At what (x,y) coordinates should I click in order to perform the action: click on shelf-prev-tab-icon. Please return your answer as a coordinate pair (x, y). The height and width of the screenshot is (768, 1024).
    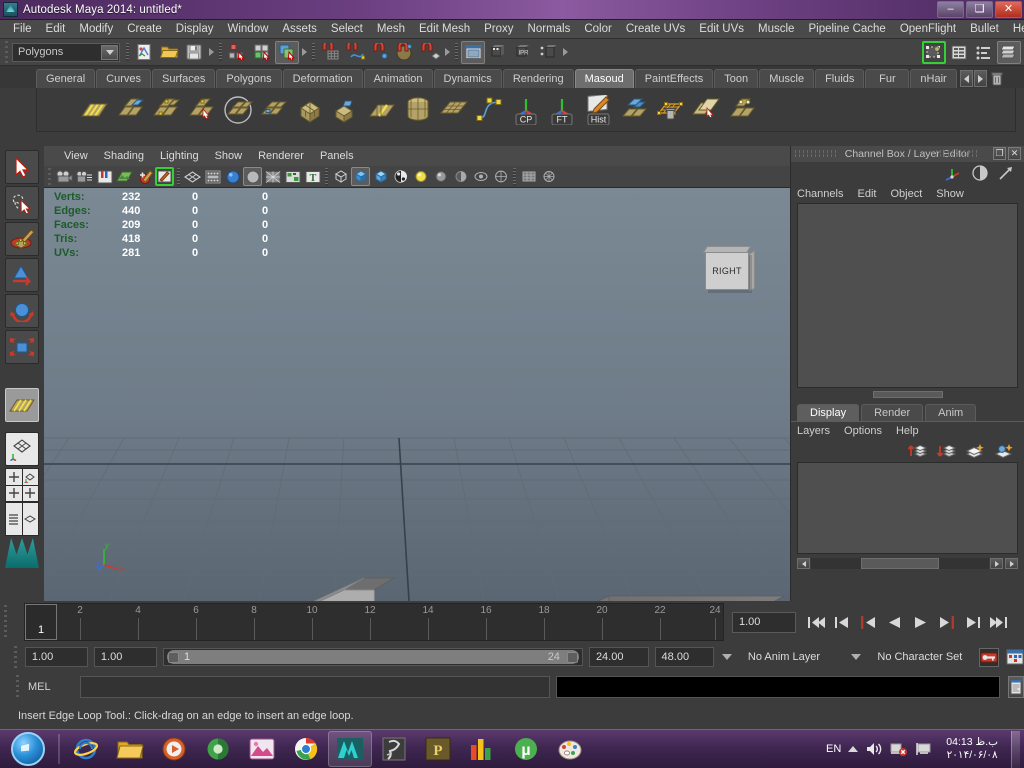
    Looking at the image, I should click on (966, 78).